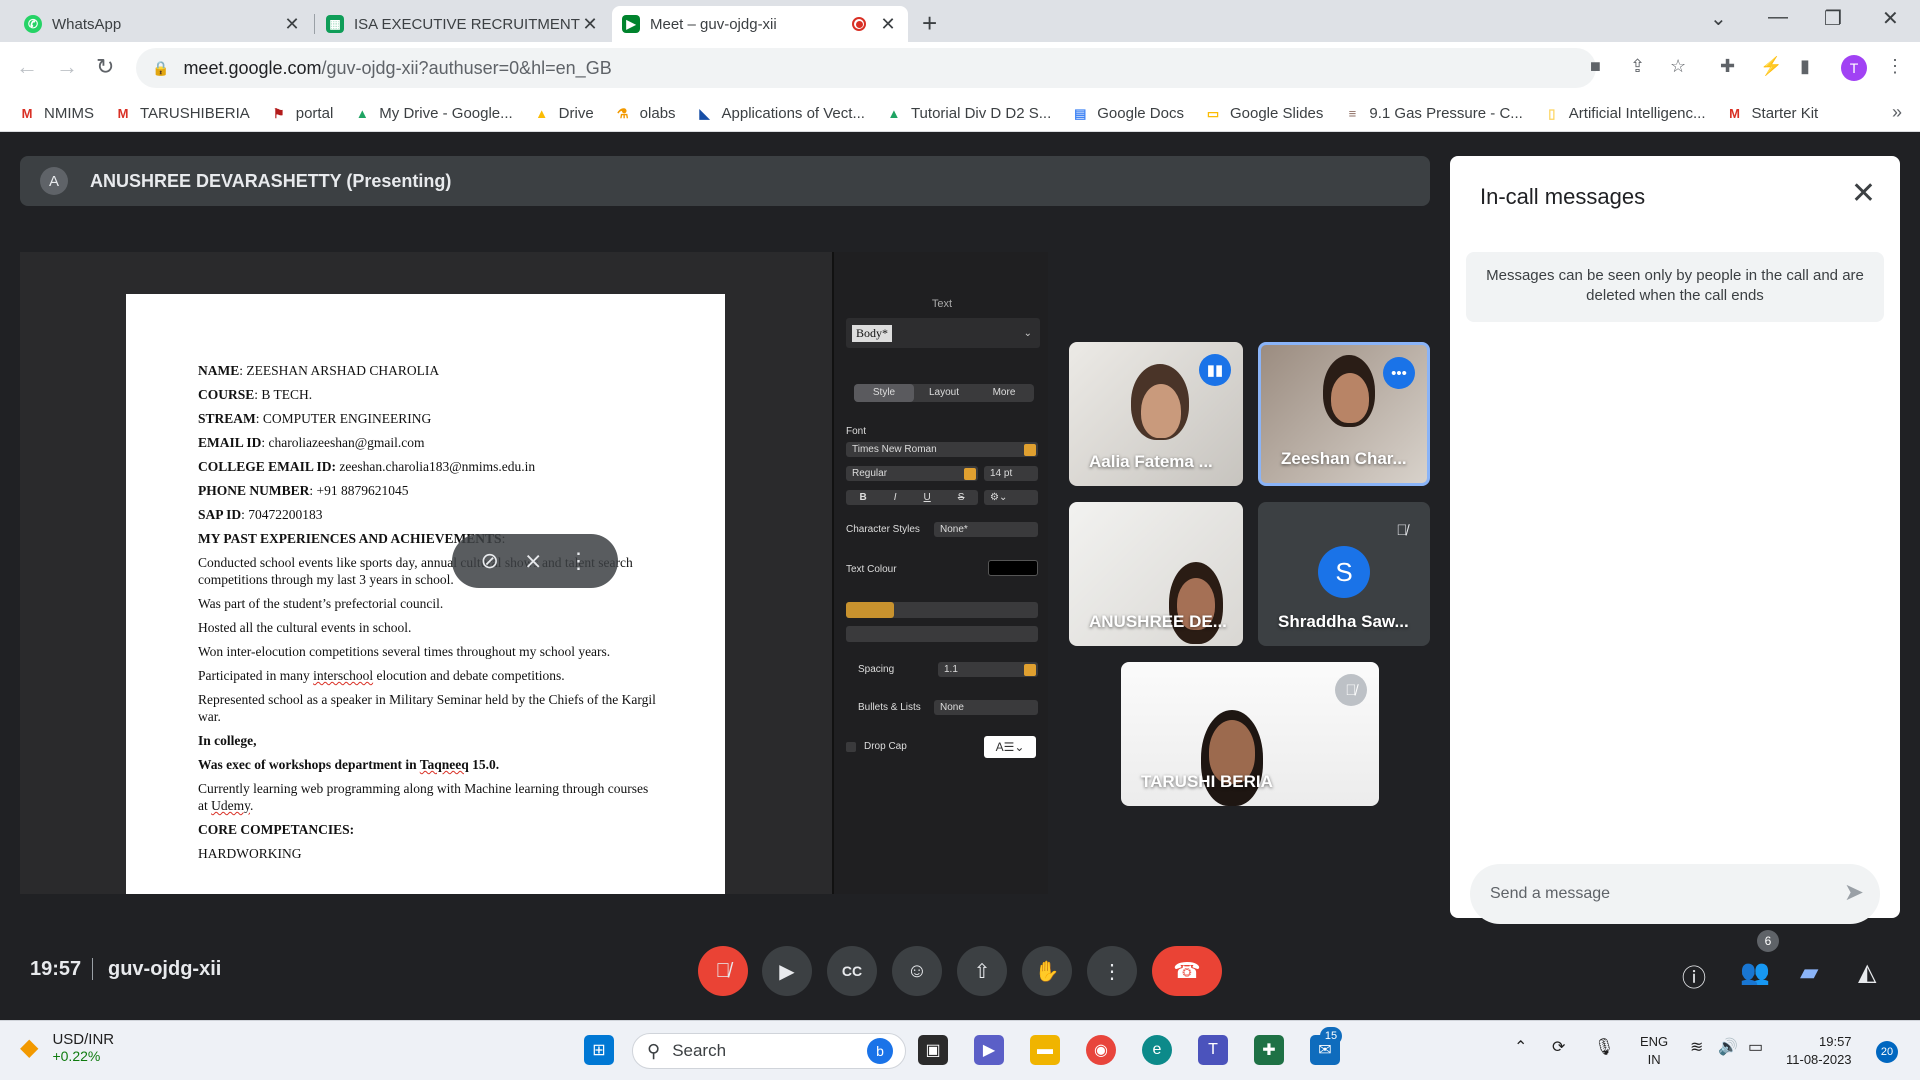 The height and width of the screenshot is (1080, 1920). I want to click on bullets-select: None, so click(986, 707).